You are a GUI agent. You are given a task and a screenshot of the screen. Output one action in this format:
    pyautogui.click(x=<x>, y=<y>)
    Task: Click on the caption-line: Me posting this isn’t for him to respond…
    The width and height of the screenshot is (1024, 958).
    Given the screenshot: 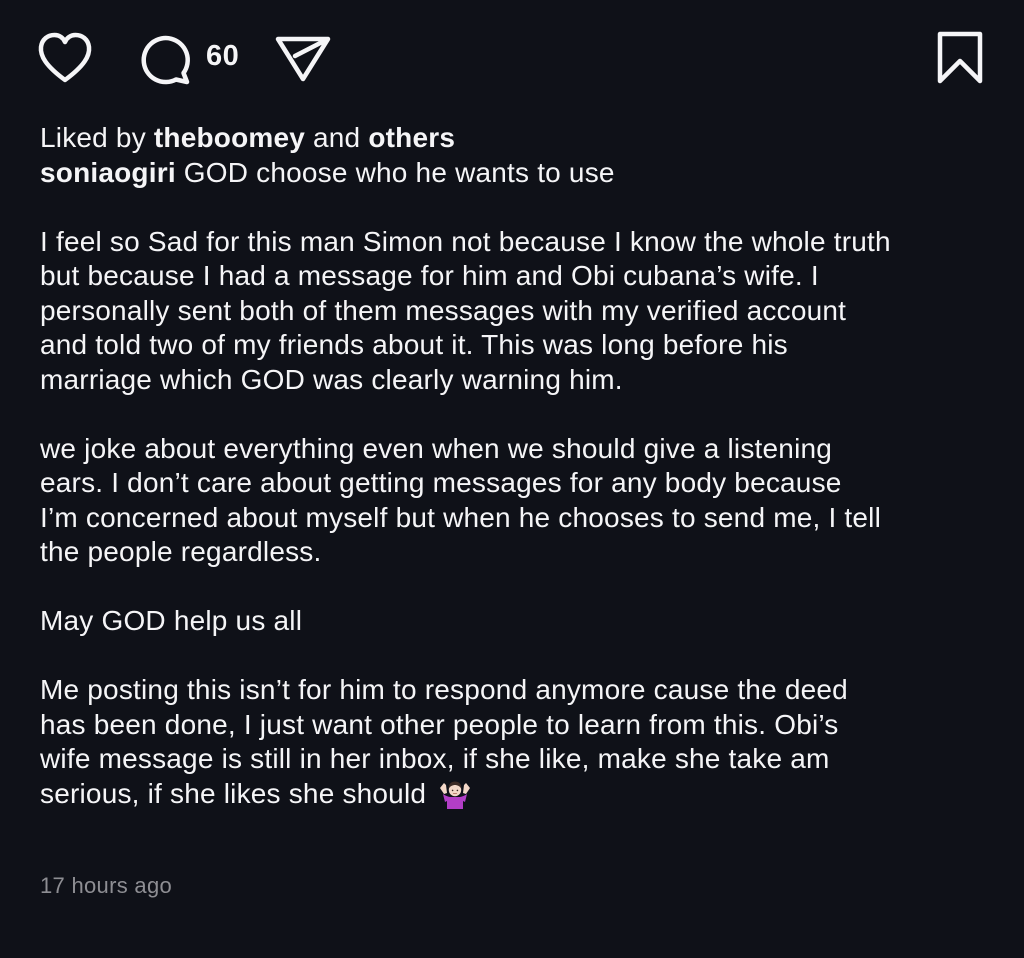 What is the action you would take?
    pyautogui.click(x=444, y=689)
    